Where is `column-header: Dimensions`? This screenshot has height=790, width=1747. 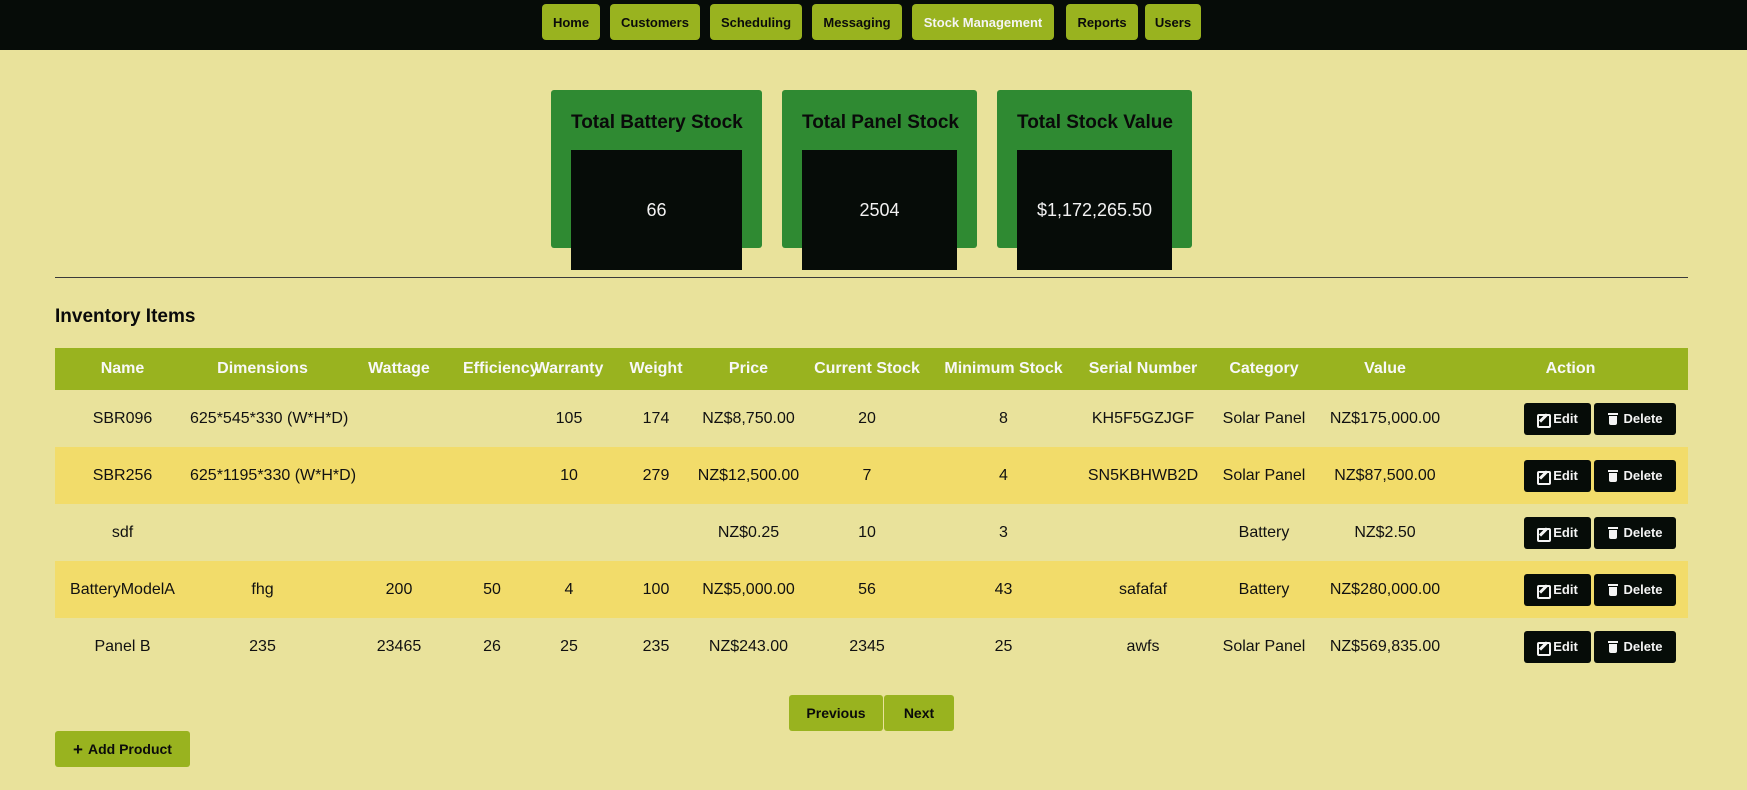
column-header: Dimensions is located at coordinates (262, 369).